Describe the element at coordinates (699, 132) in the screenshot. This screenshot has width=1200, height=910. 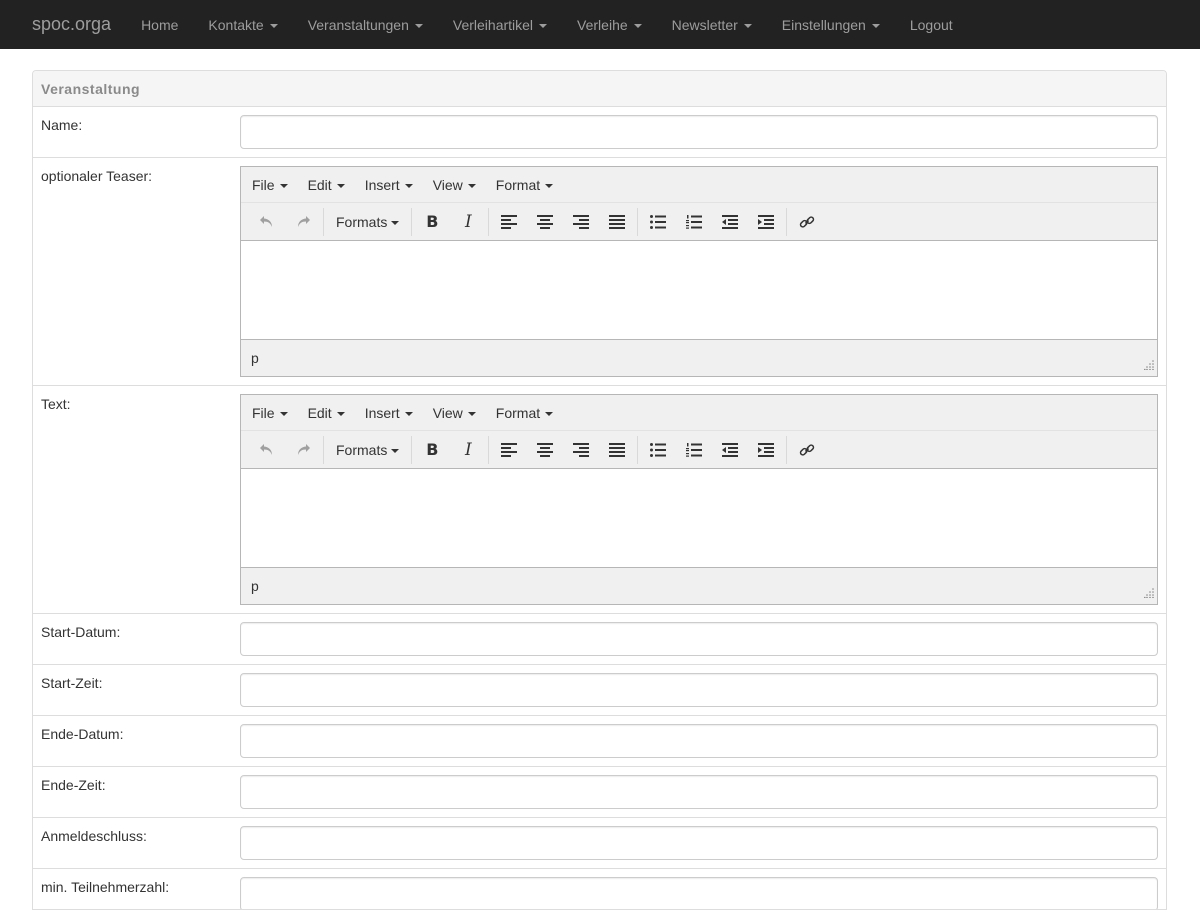
I see `name-input` at that location.